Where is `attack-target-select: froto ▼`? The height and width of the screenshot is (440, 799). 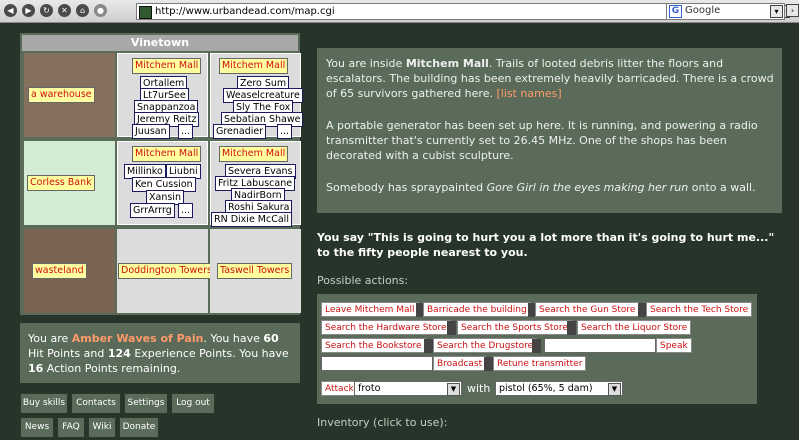
attack-target-select: froto ▼ is located at coordinates (408, 388).